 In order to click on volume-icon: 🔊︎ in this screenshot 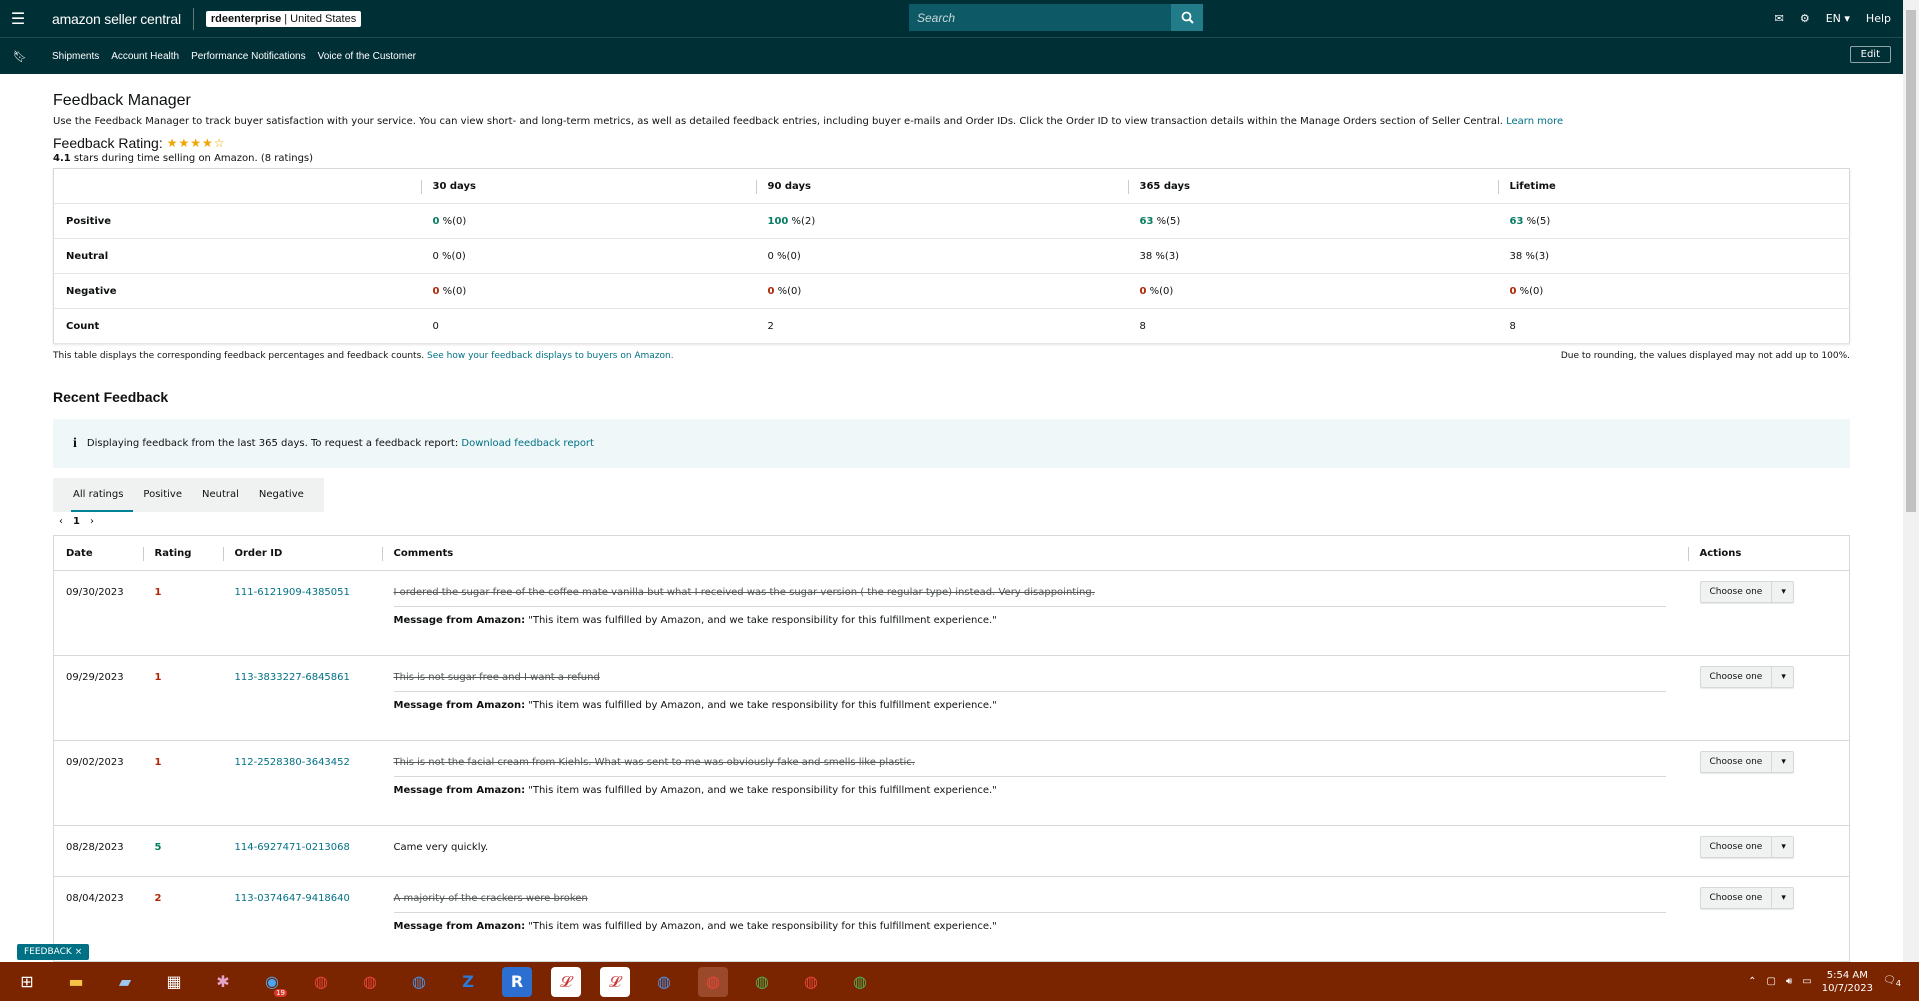, I will do `click(1789, 981)`.